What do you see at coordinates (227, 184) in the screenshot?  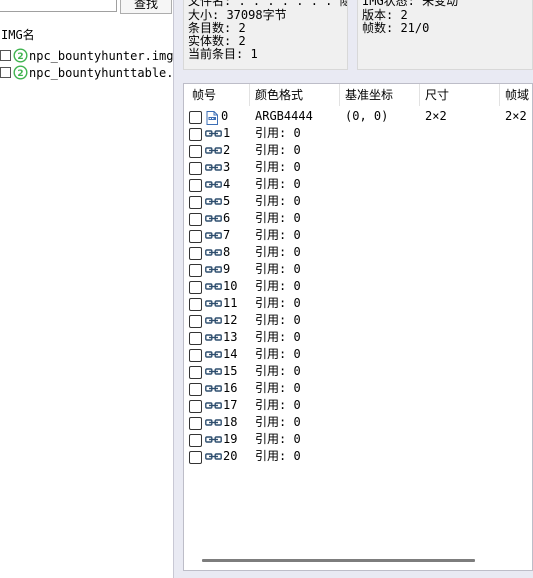 I see `frame-index: 4` at bounding box center [227, 184].